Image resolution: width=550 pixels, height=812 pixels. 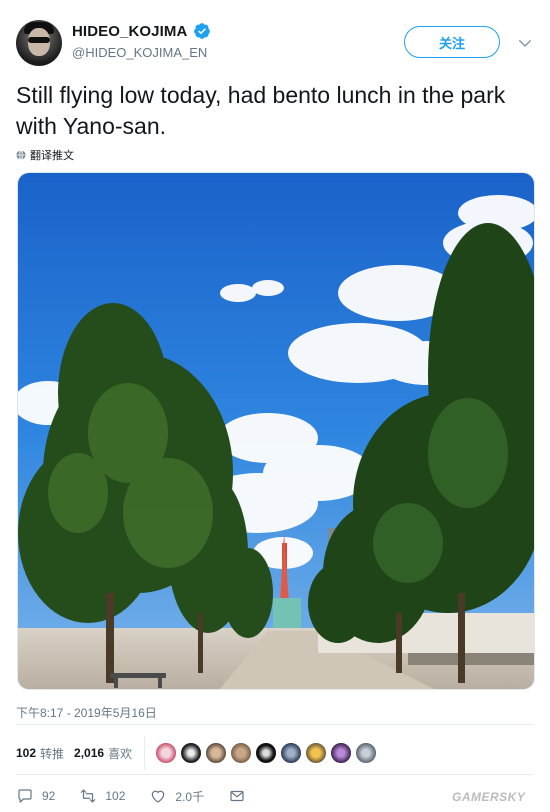 I want to click on translate-label: 翻译推文, so click(x=52, y=155).